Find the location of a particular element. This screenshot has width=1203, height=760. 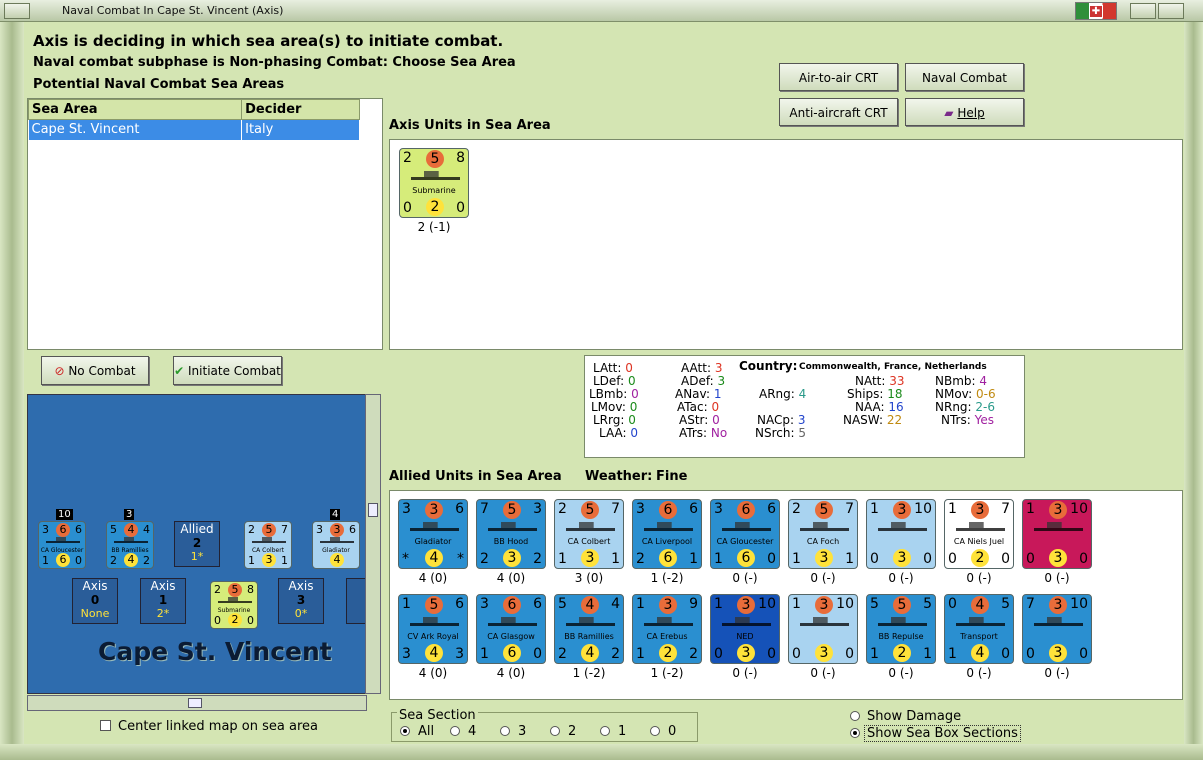

map-vertical-scrollbar is located at coordinates (373, 544).